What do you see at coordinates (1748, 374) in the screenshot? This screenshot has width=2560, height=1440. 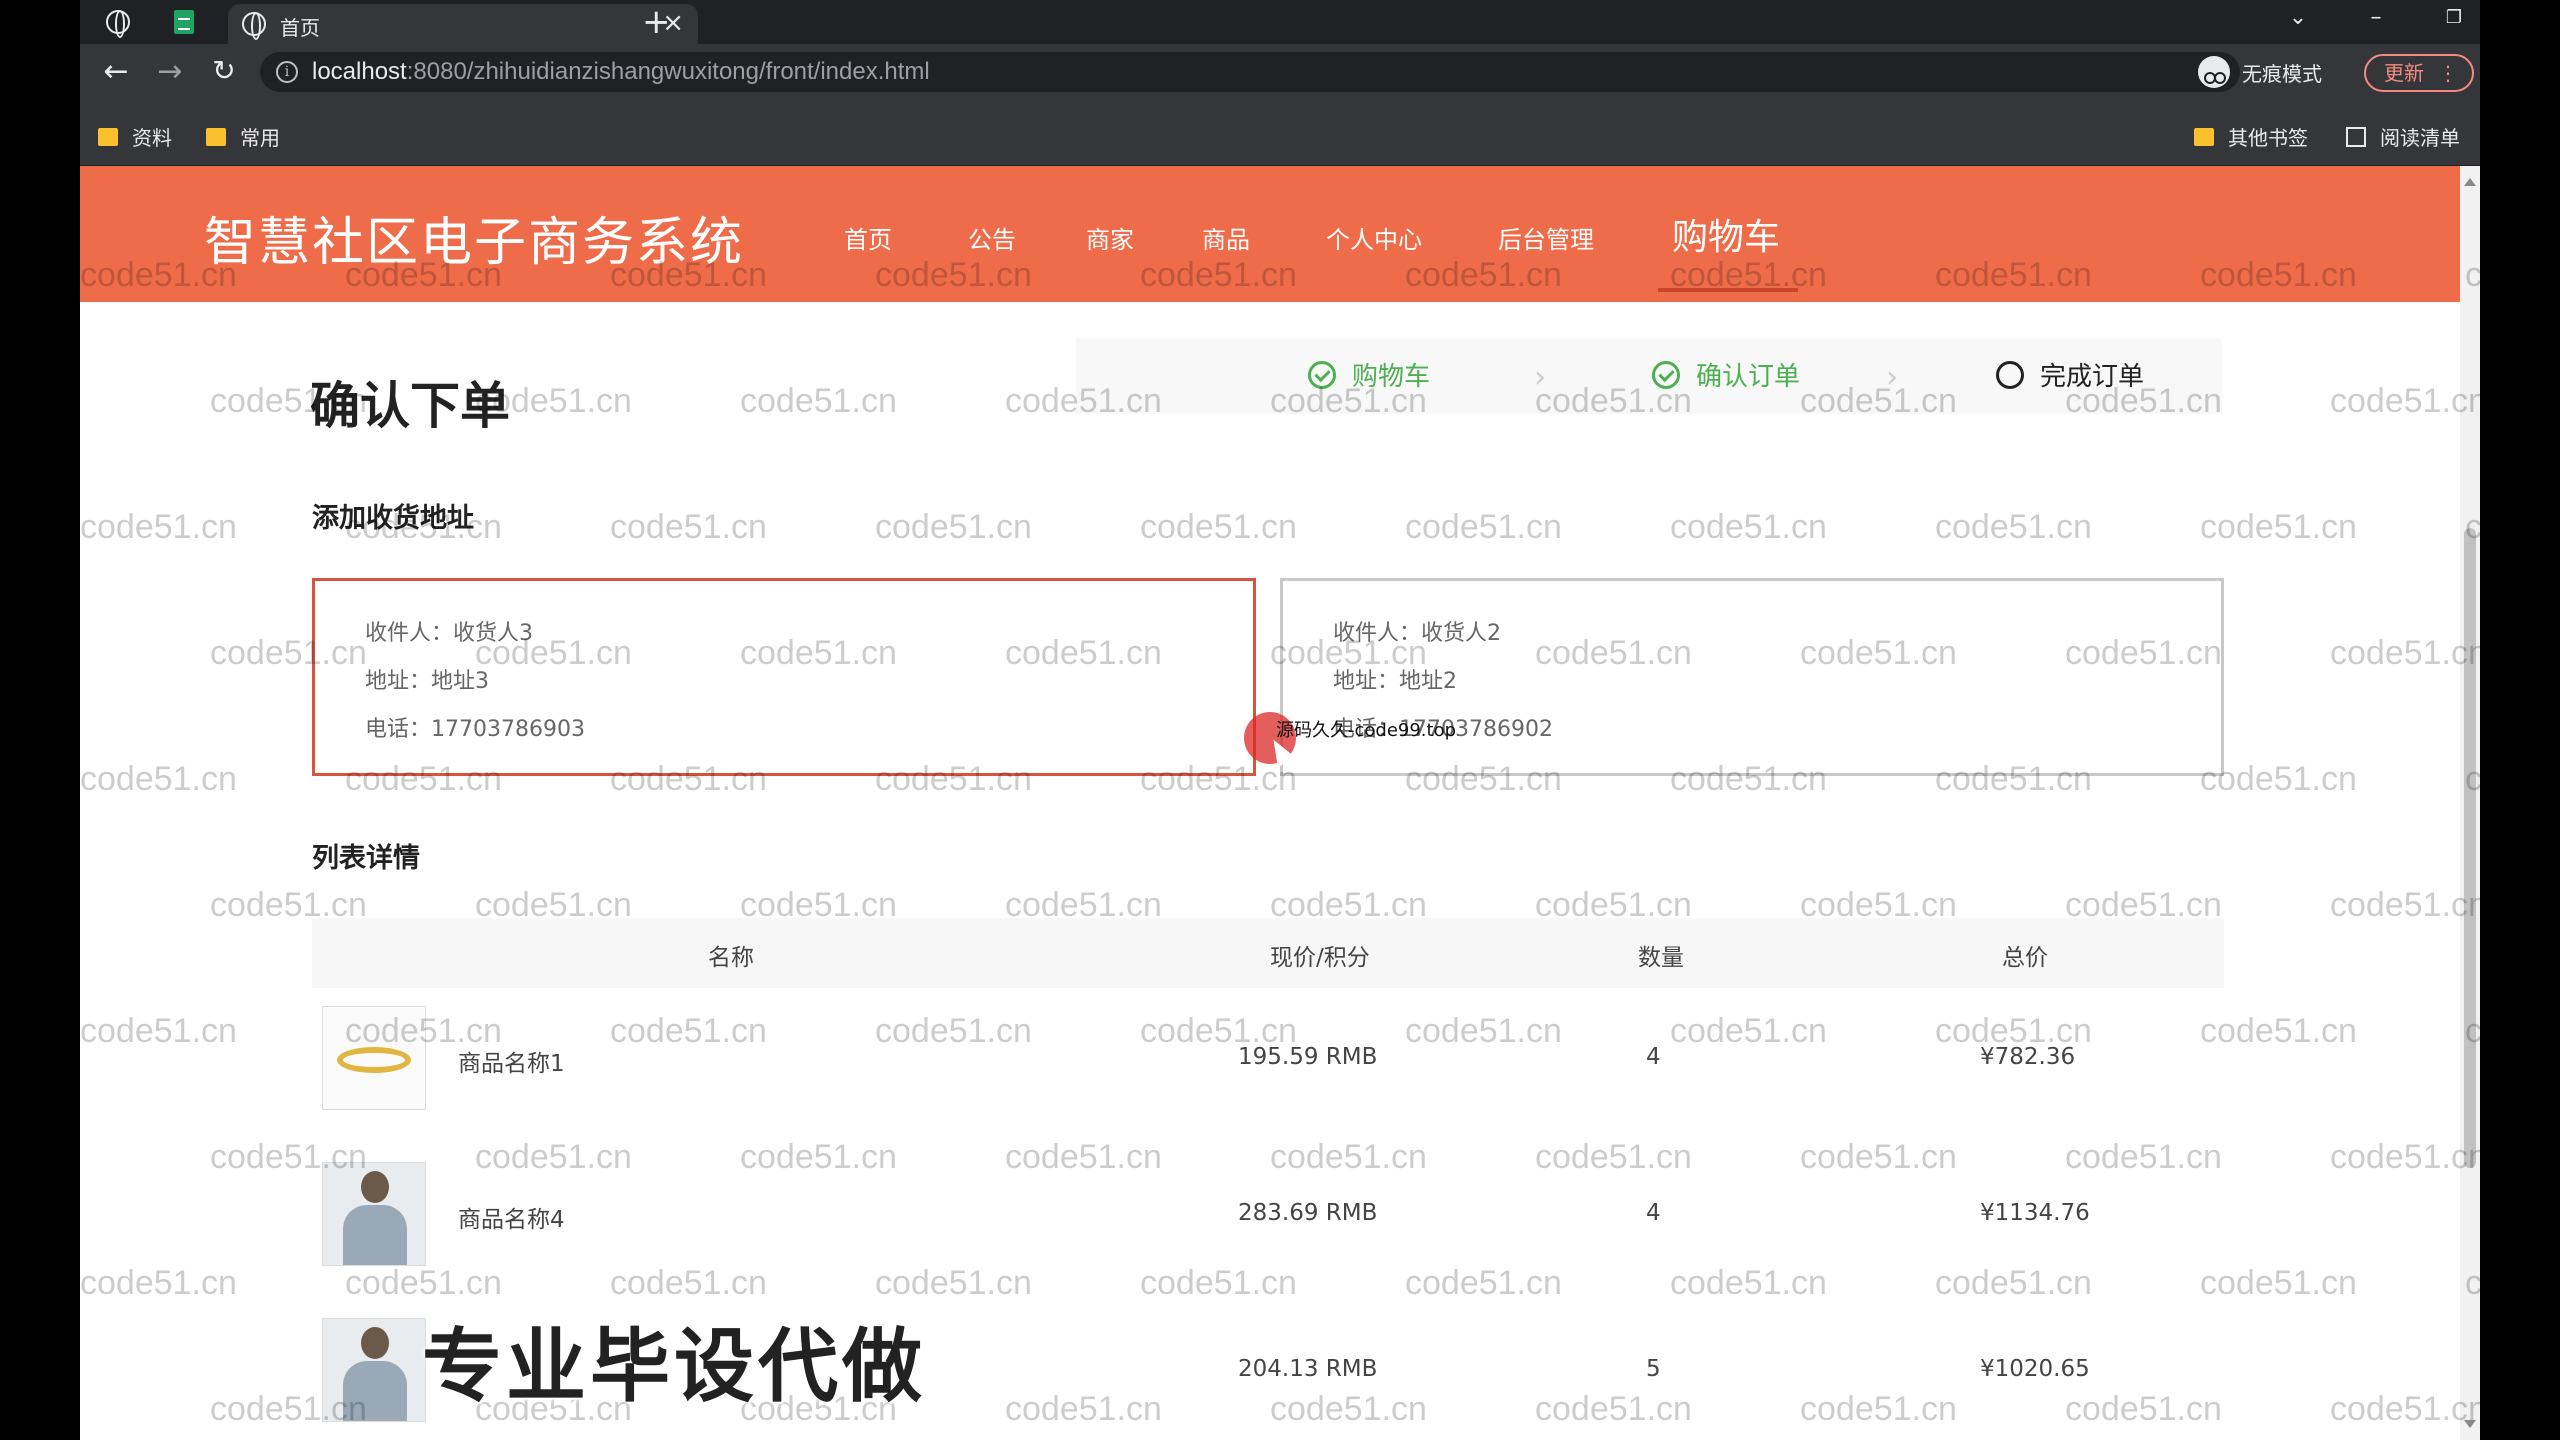 I see `step-label: 确认订单` at bounding box center [1748, 374].